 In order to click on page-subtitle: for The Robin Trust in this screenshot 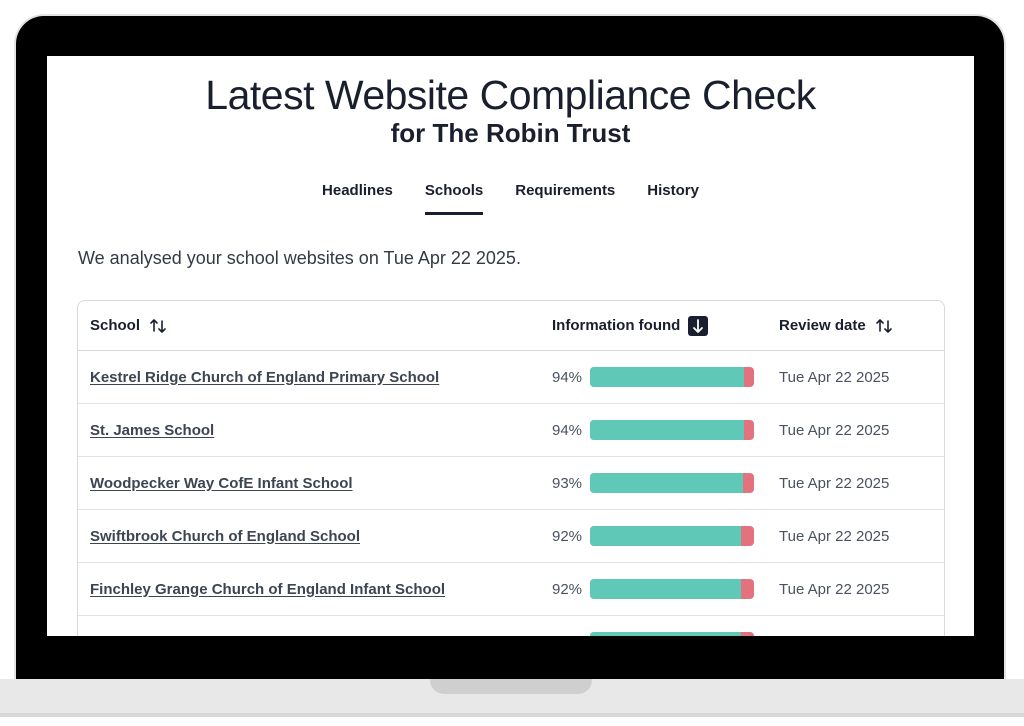, I will do `click(510, 133)`.